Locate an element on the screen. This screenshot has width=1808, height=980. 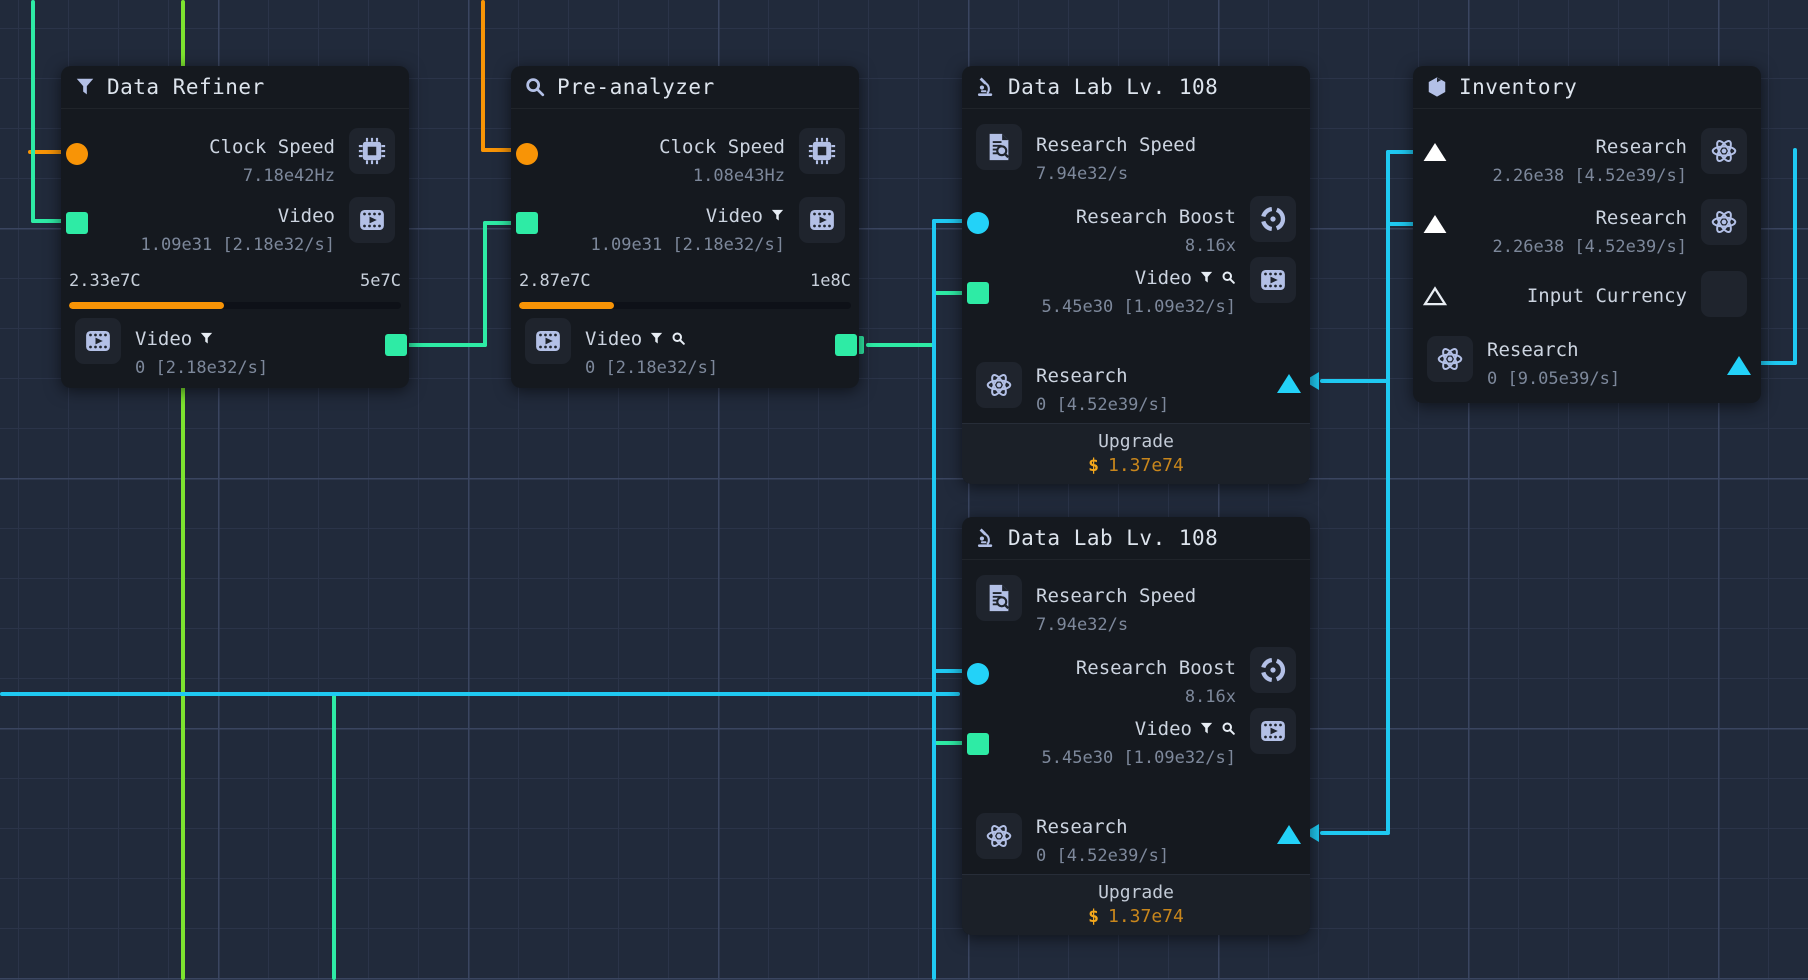
research-value: 0 [4.52e39/s] is located at coordinates (1103, 856).